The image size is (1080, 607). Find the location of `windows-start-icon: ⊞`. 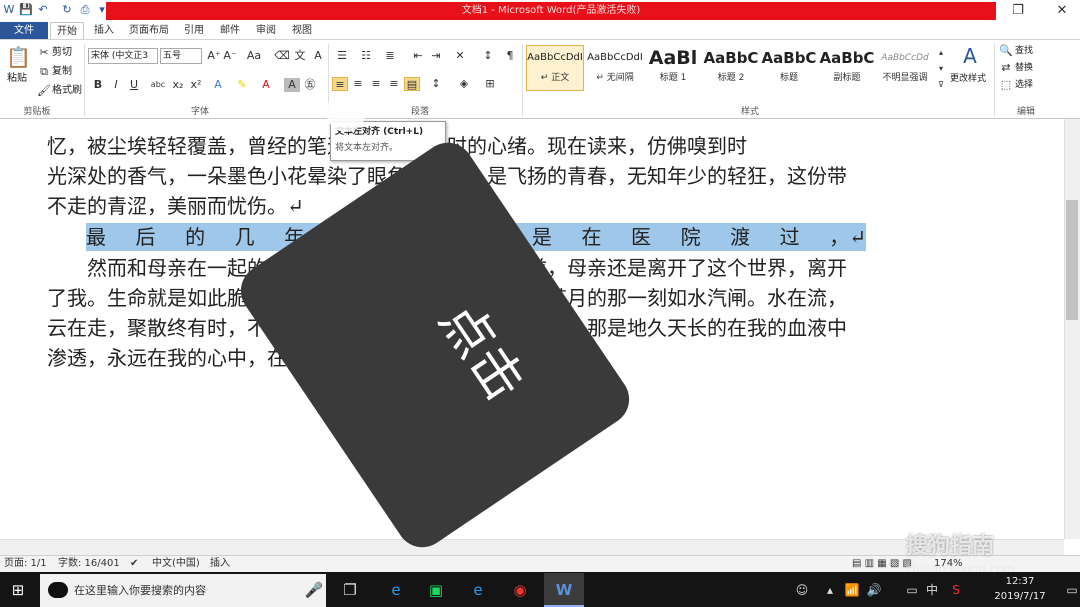

windows-start-icon: ⊞ is located at coordinates (18, 590).